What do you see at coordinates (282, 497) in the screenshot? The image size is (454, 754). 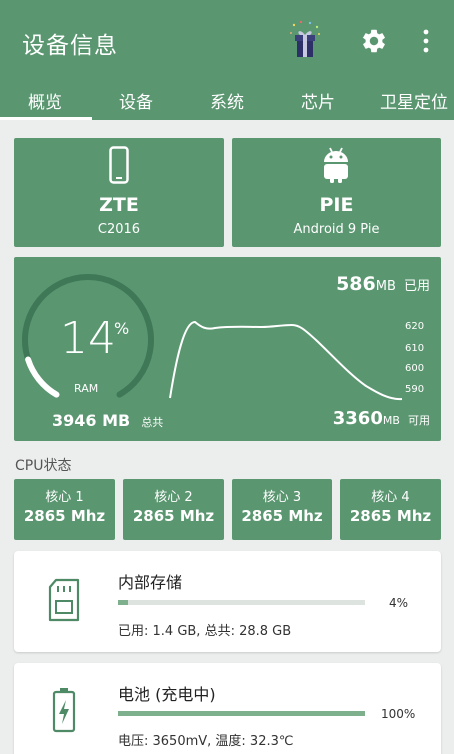 I see `cpu-core-label: 核心 3` at bounding box center [282, 497].